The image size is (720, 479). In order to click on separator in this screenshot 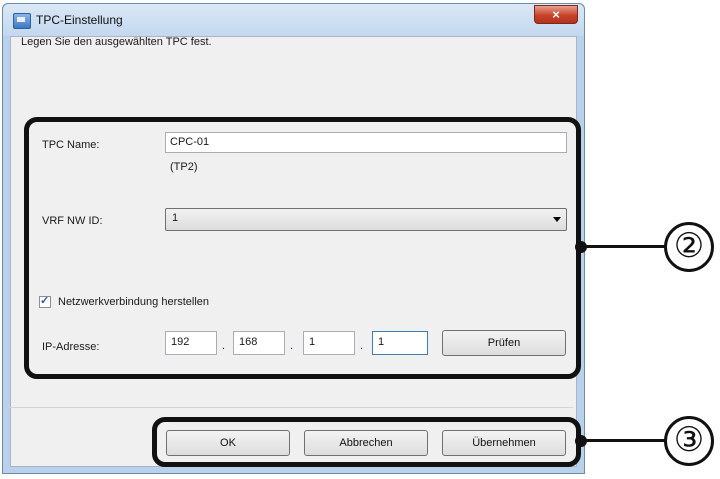, I will do `click(290, 407)`.